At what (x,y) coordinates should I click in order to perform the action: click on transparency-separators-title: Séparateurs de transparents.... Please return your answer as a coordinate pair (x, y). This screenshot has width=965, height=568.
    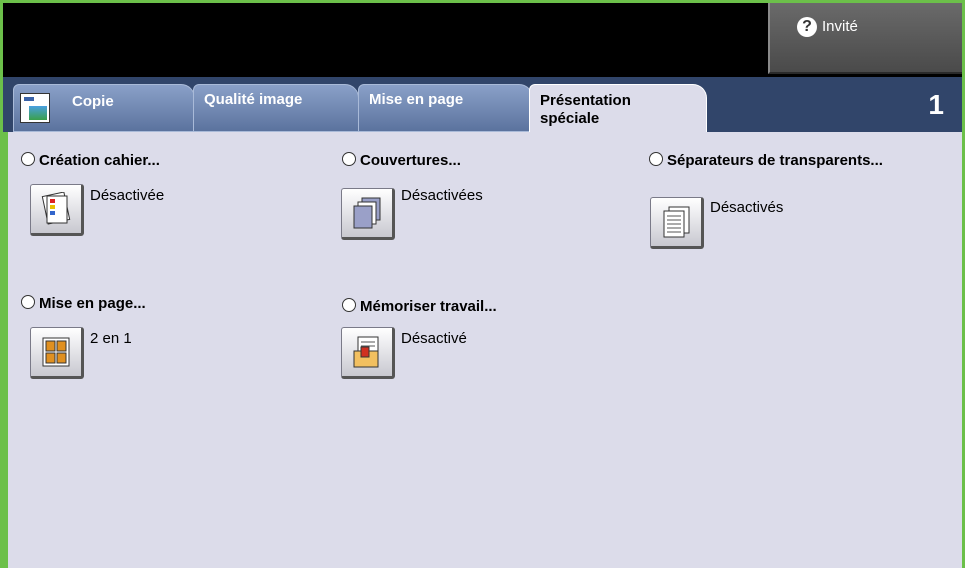
    Looking at the image, I should click on (775, 160).